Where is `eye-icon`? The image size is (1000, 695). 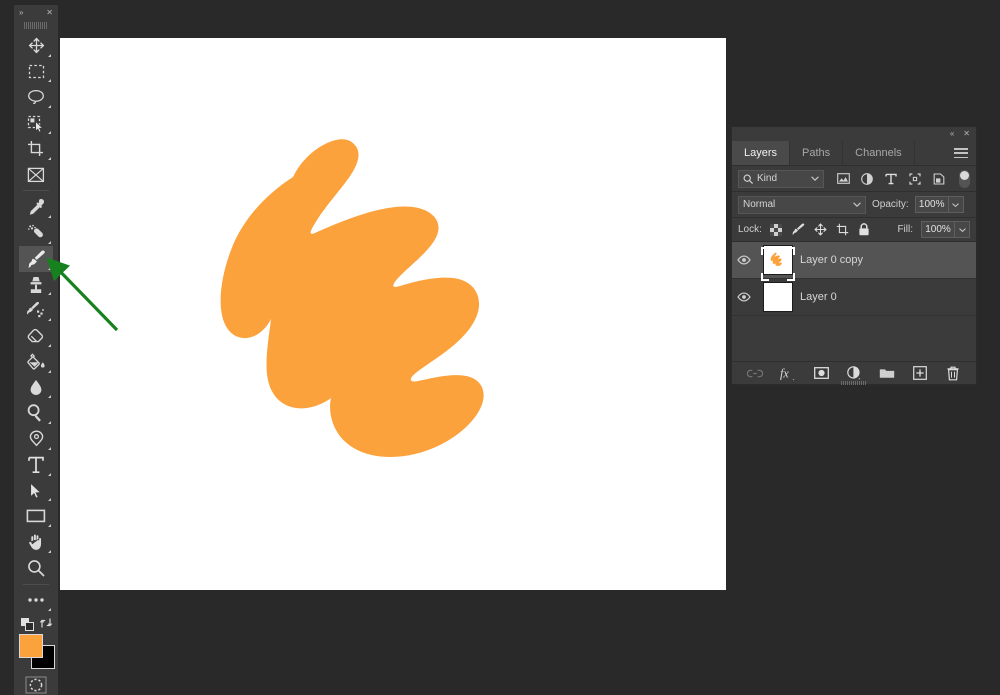
eye-icon is located at coordinates (744, 260).